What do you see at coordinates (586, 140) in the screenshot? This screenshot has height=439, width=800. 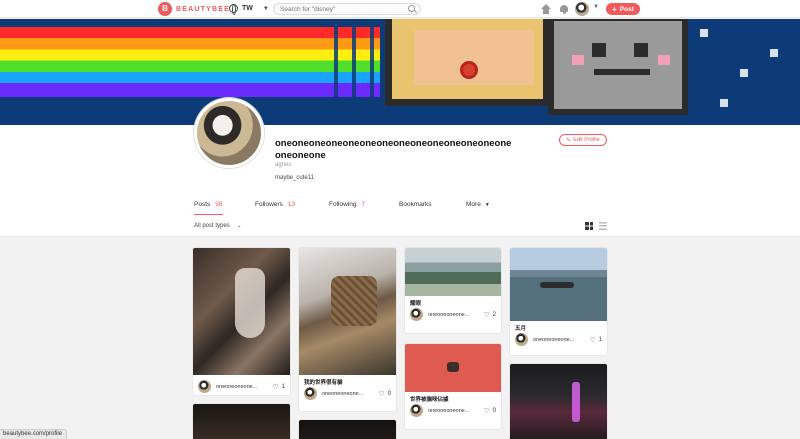 I see `edit-profile-label: Edit Profile` at bounding box center [586, 140].